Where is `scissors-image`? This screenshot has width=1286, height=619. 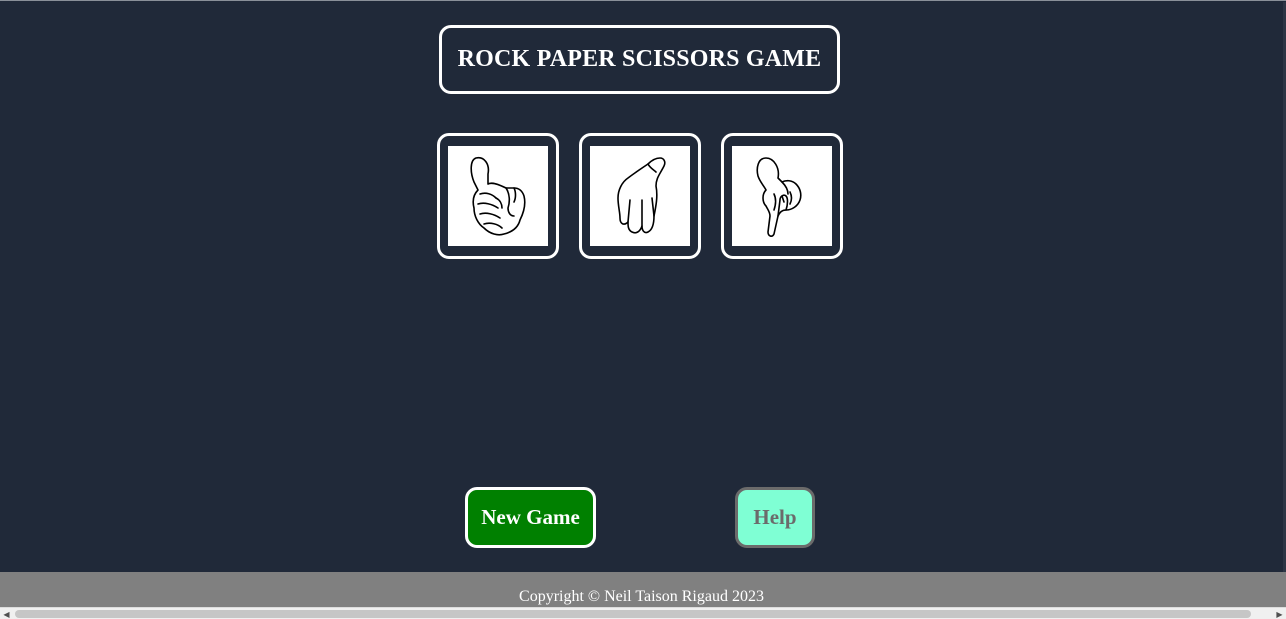
scissors-image is located at coordinates (782, 196).